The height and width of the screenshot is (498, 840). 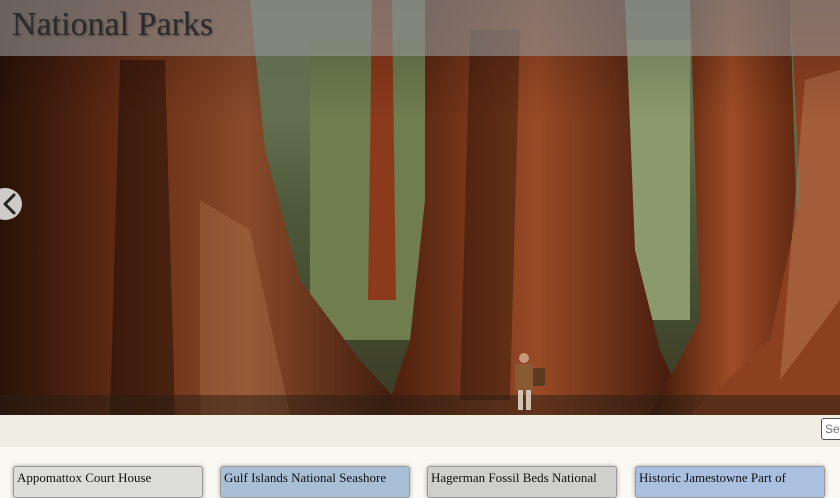 I want to click on park-card-title: Gulf Islands National Seashore, so click(x=305, y=477).